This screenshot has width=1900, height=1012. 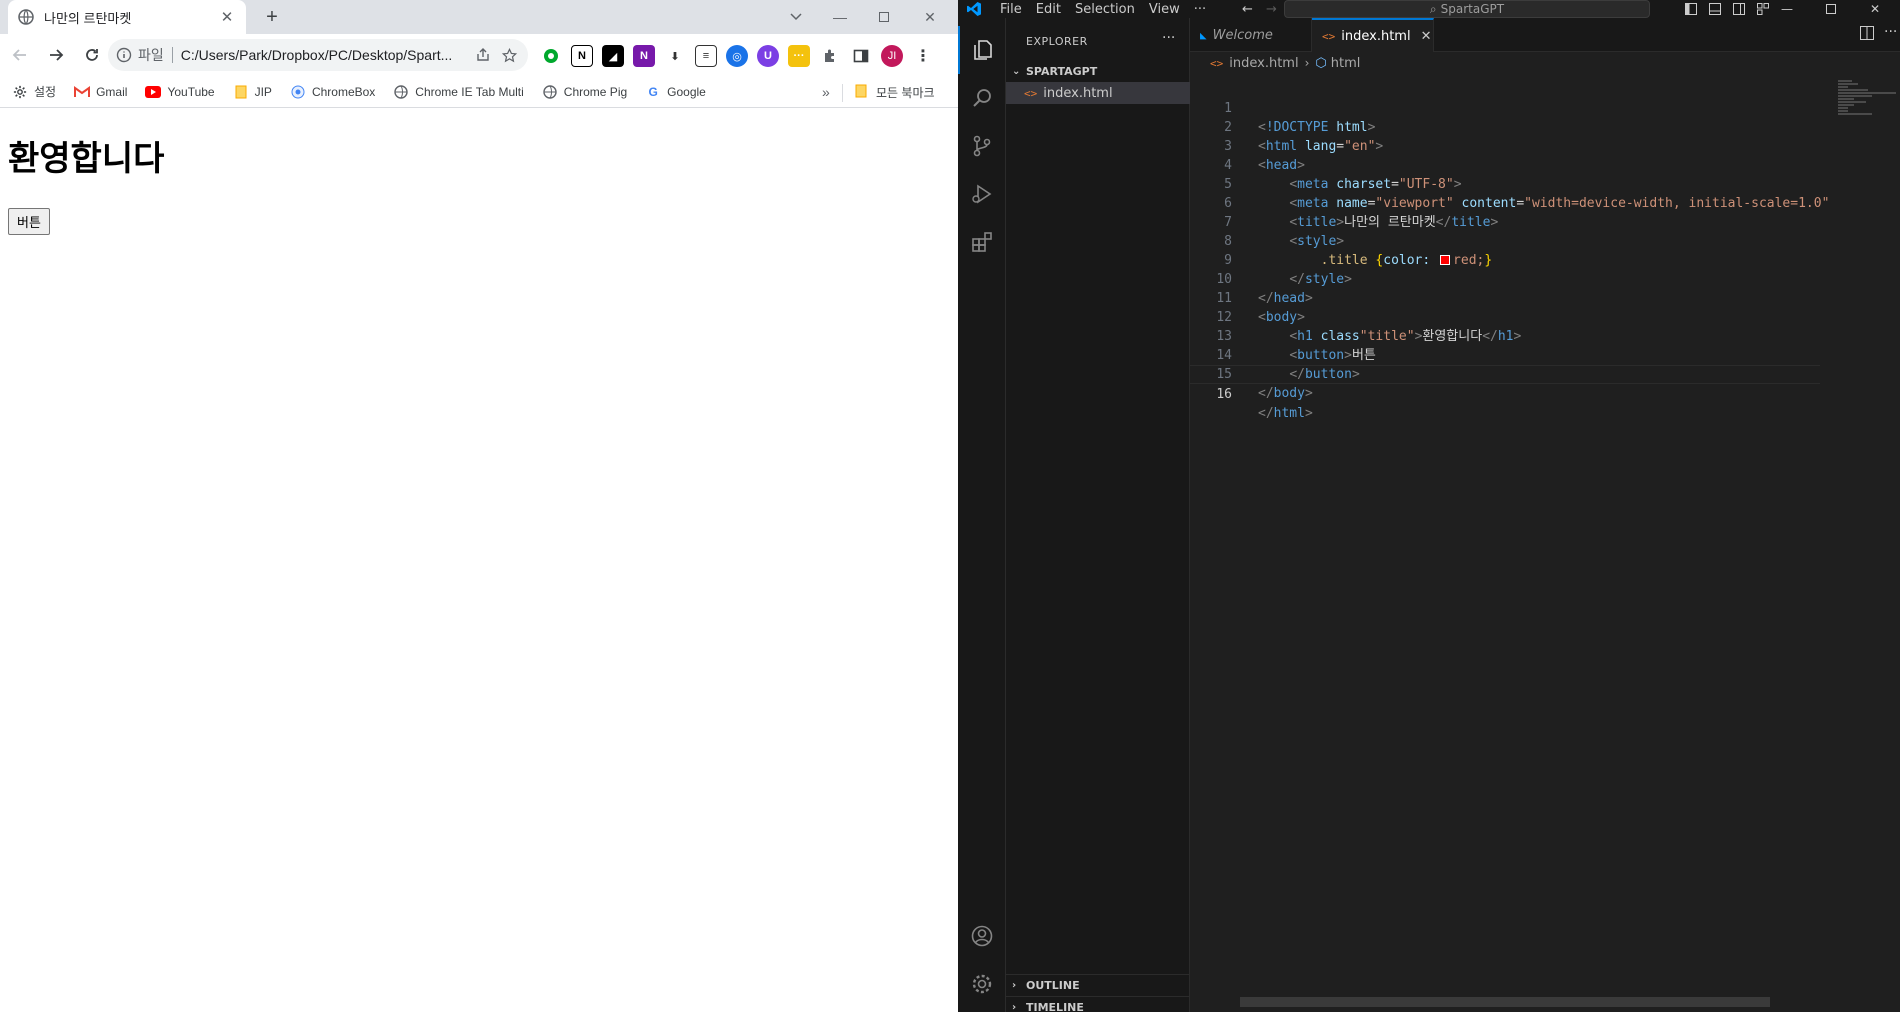 What do you see at coordinates (982, 242) in the screenshot?
I see `extensions-icon` at bounding box center [982, 242].